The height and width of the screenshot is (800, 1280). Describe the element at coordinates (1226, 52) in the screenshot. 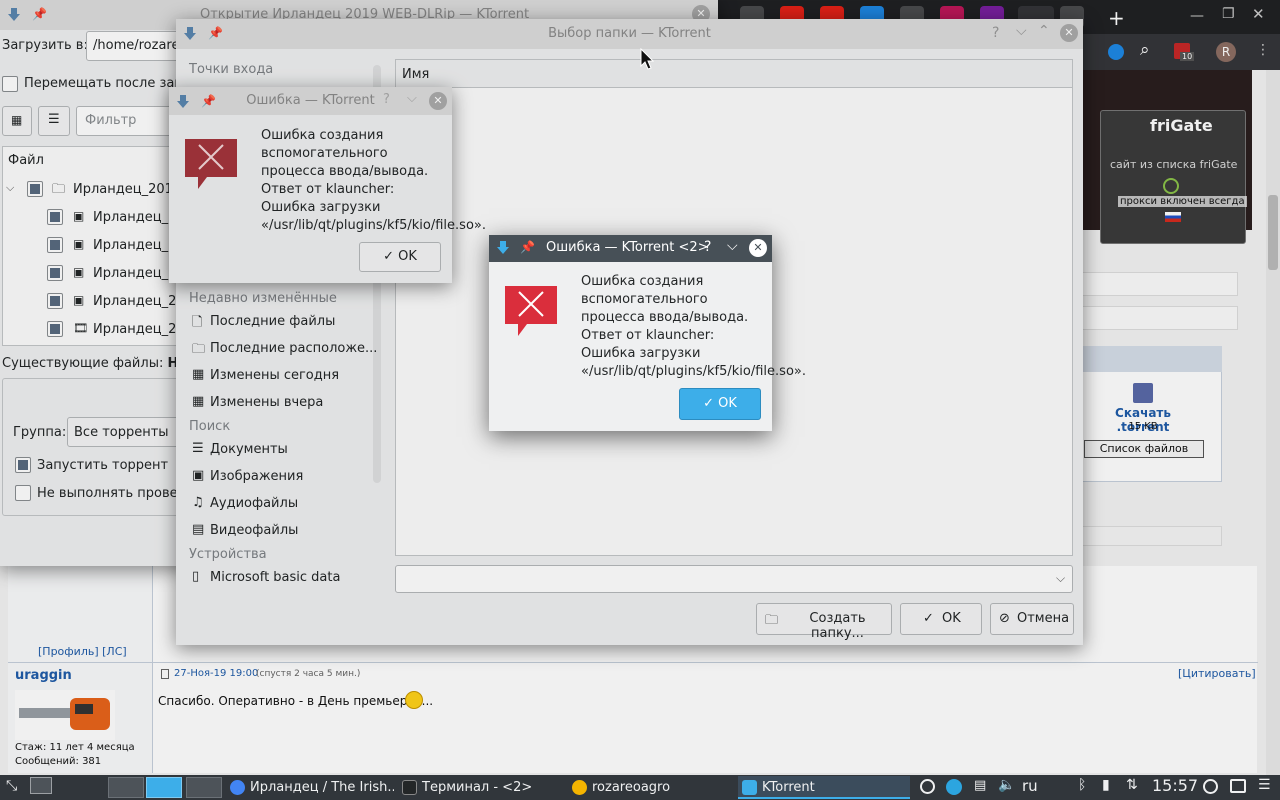

I see `profile-avatar: R` at that location.